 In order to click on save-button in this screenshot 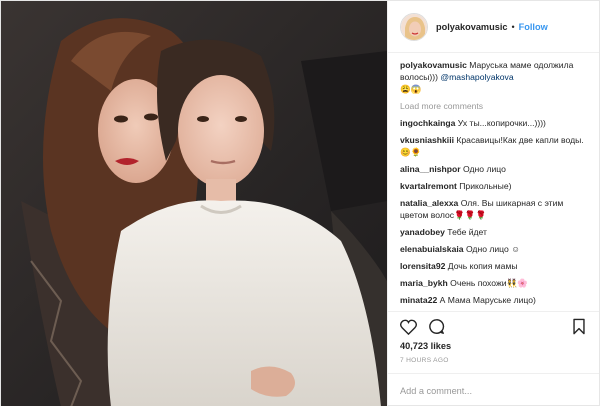, I will do `click(579, 327)`.